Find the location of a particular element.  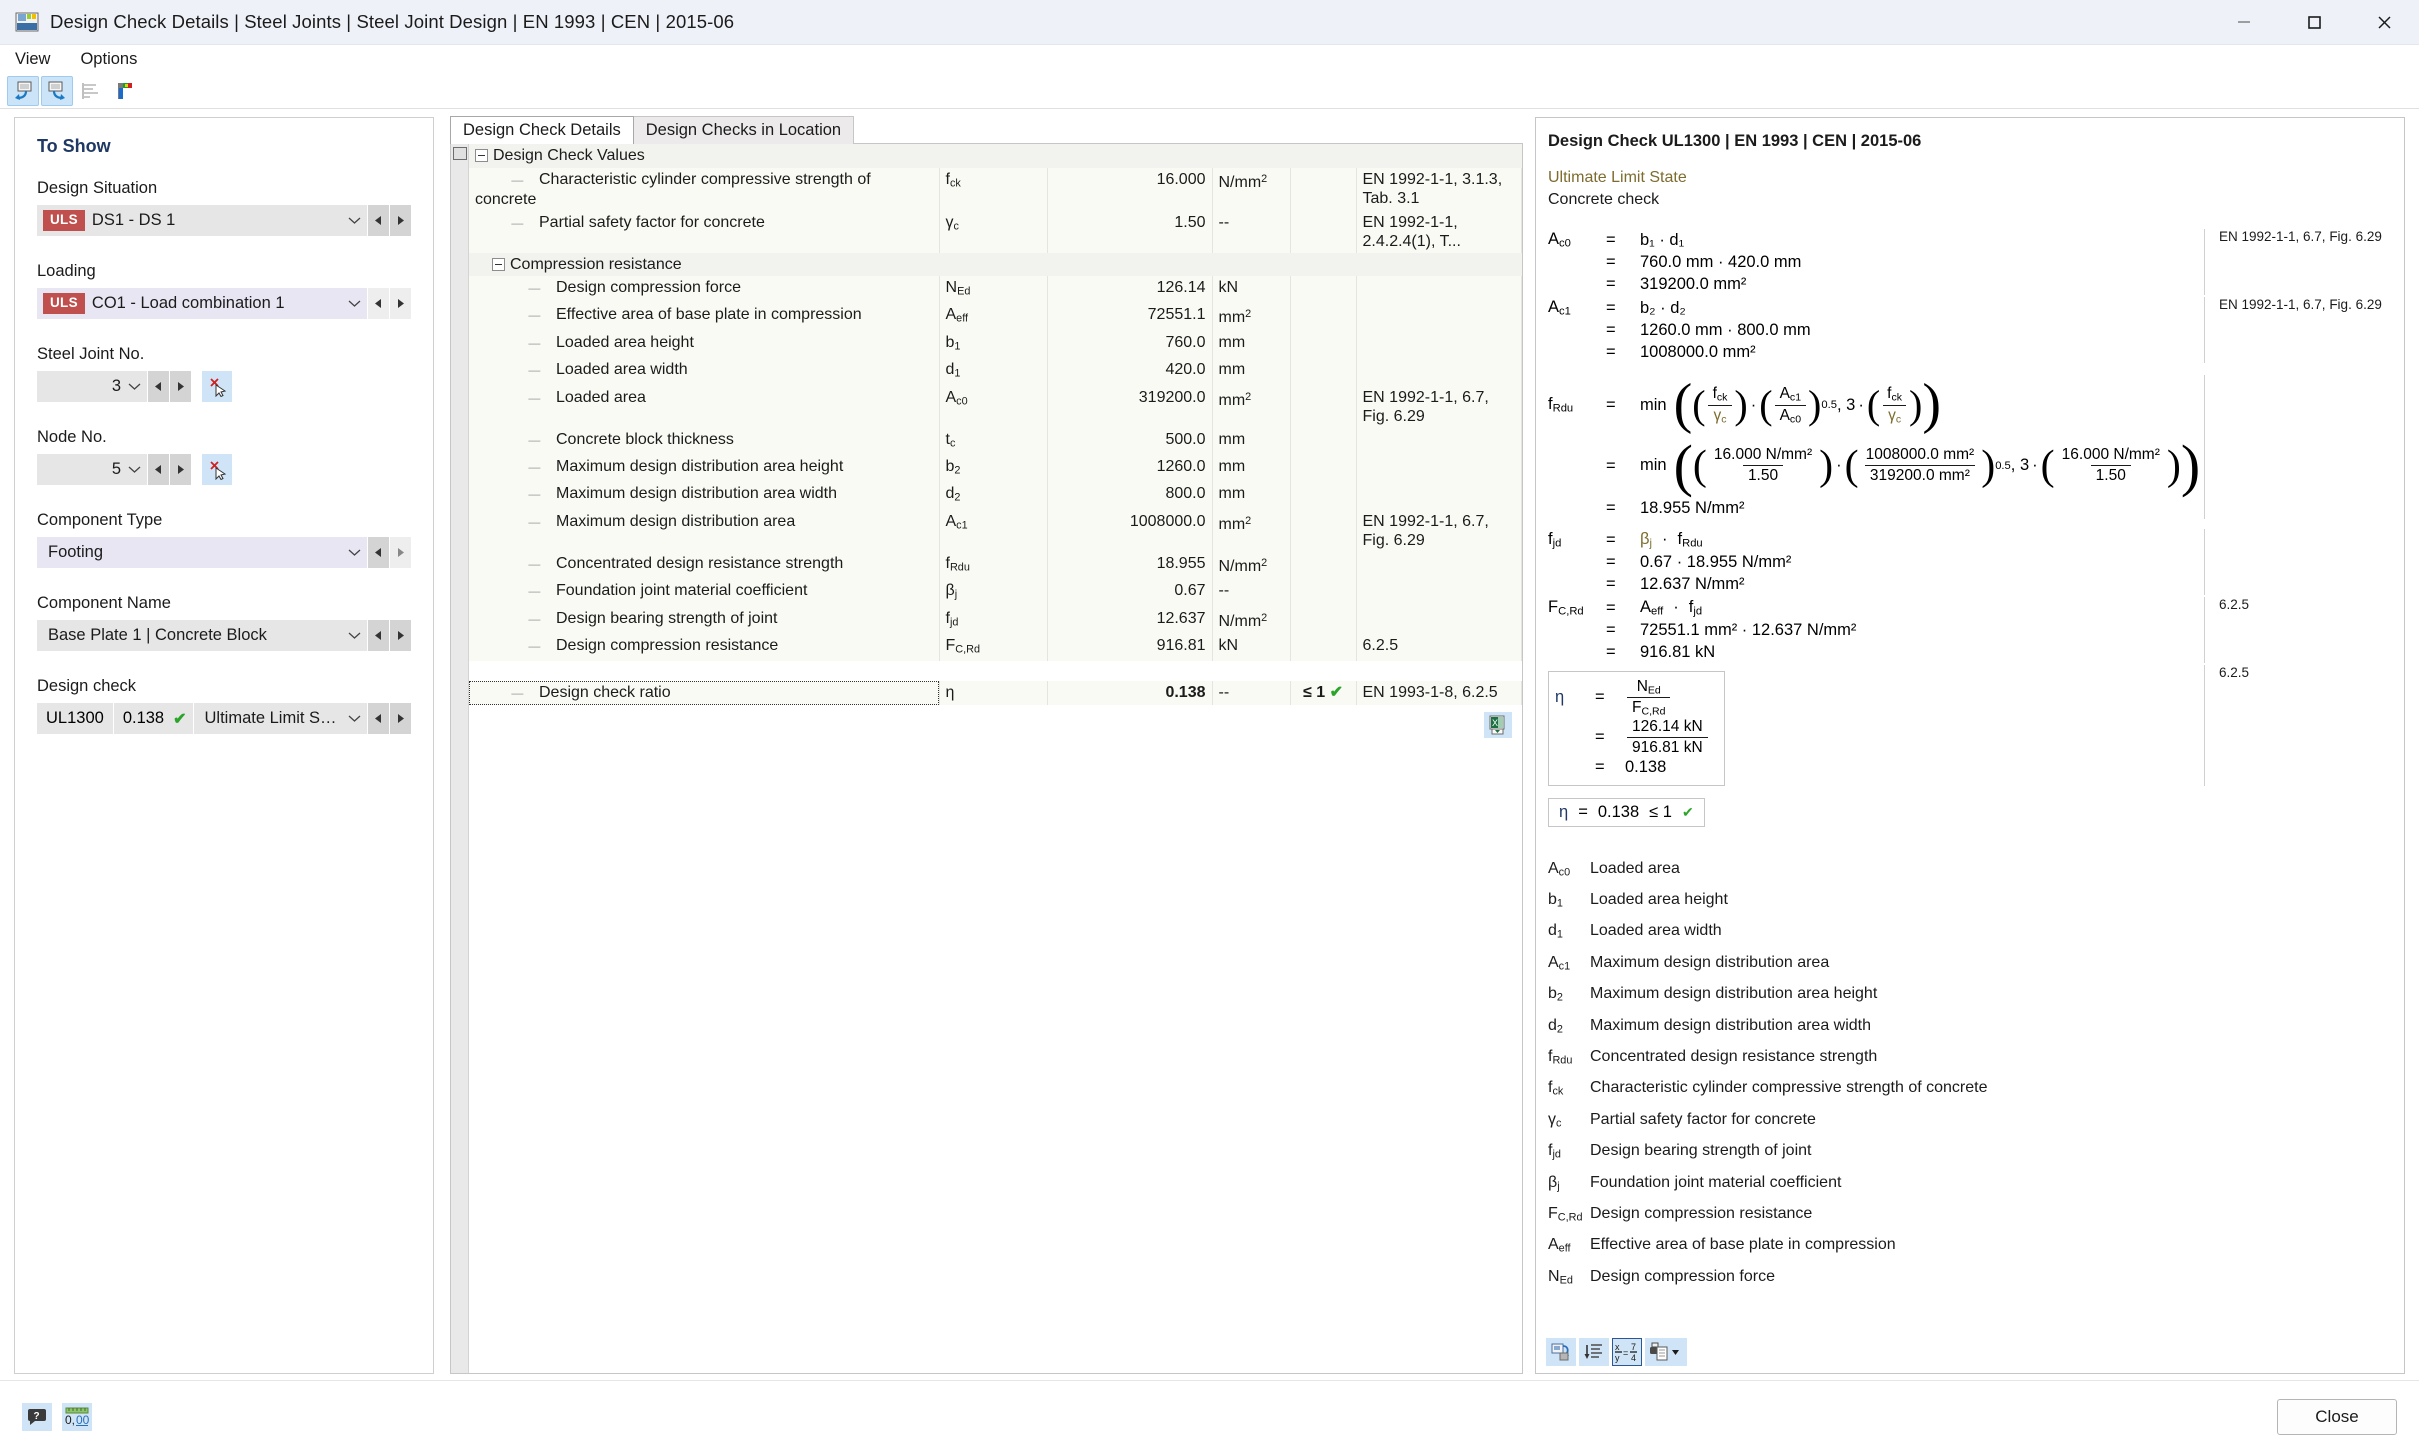

nomenclature-row: βj Foundation joint material coefficient is located at coordinates (1971, 1184).